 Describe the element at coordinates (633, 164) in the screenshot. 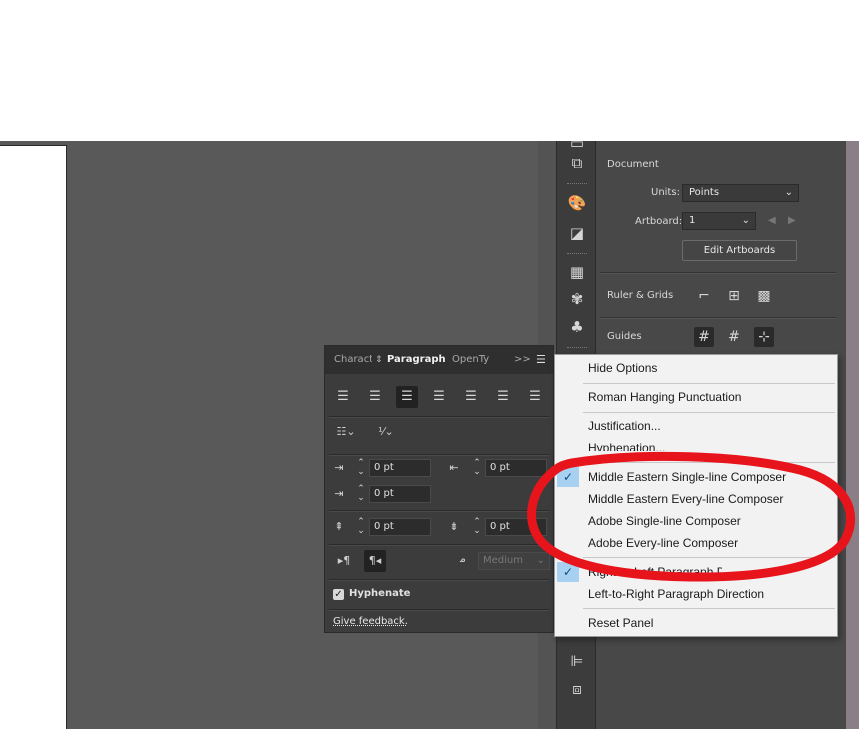

I see `document-section-title: Document` at that location.